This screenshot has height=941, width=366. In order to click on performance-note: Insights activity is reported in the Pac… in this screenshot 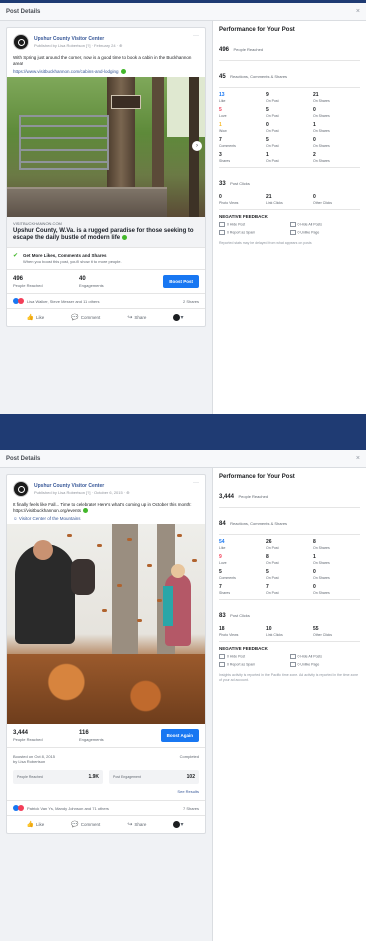, I will do `click(289, 677)`.